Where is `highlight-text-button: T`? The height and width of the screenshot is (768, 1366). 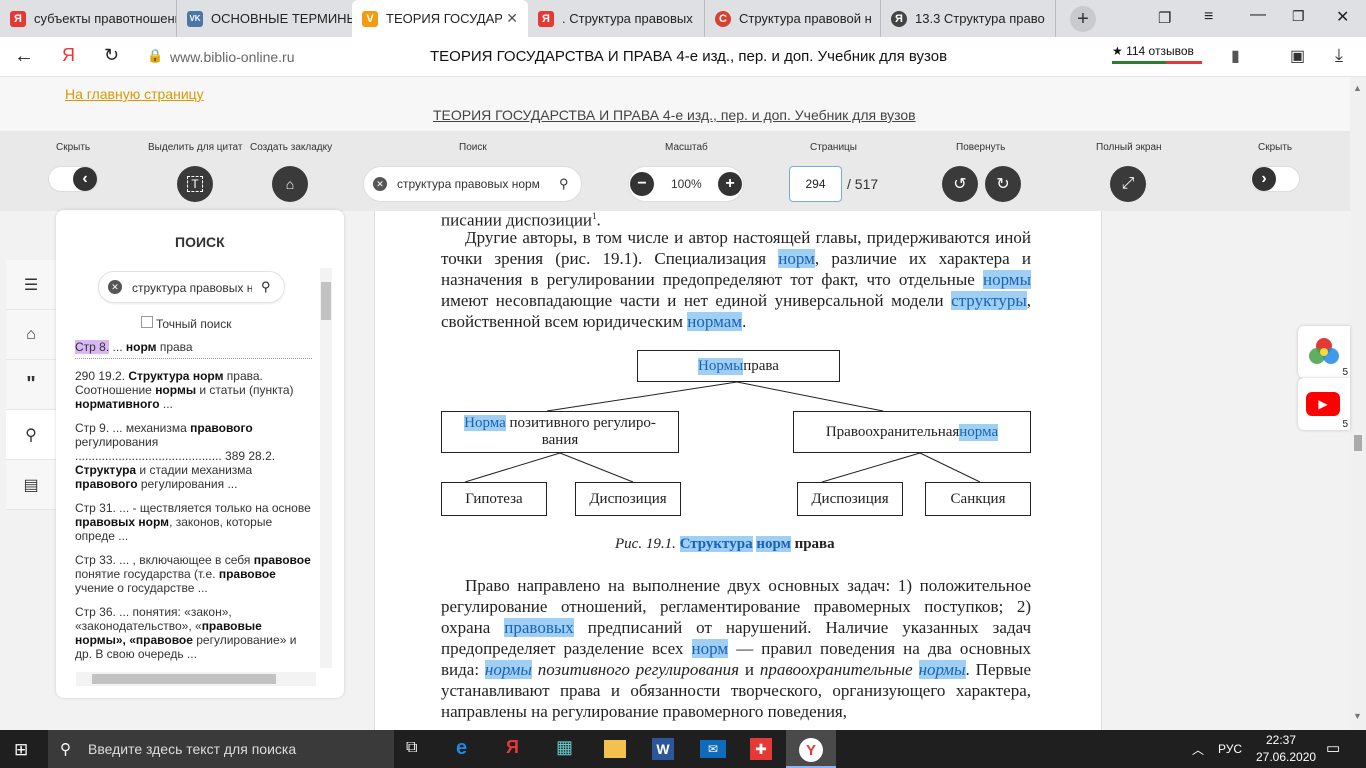
highlight-text-button: T is located at coordinates (195, 184).